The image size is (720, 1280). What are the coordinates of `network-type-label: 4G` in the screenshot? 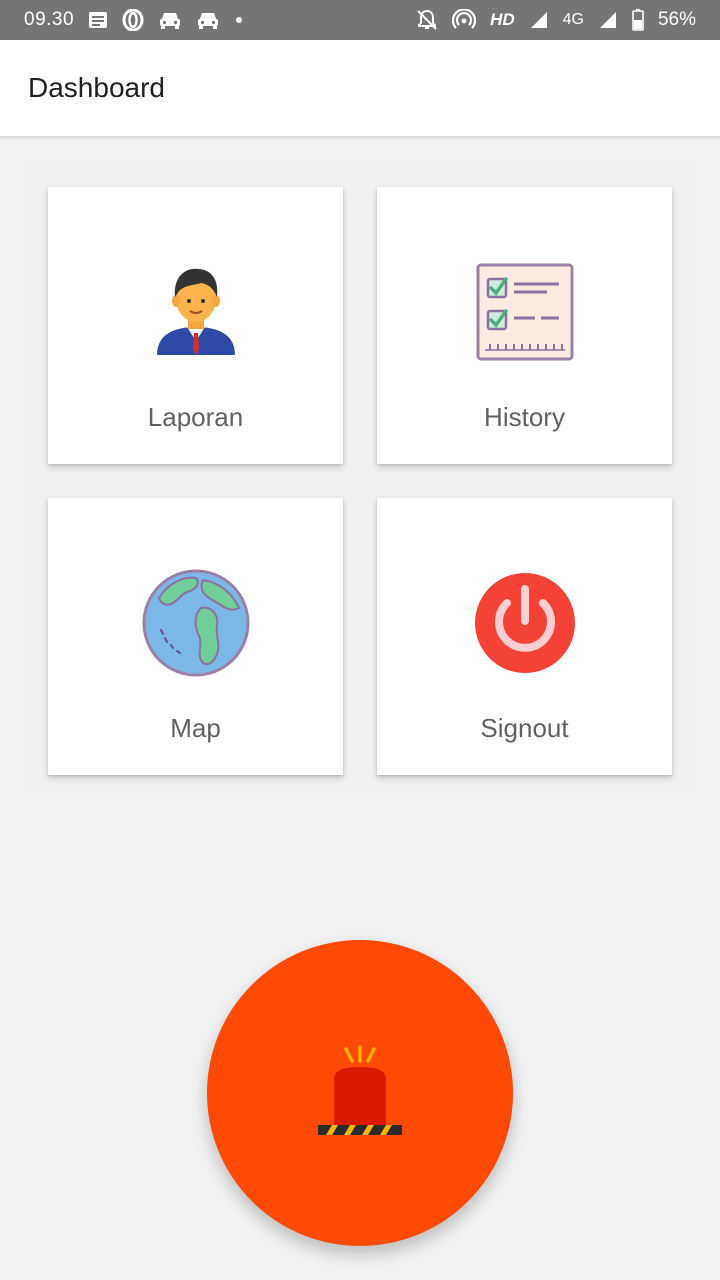 It's located at (573, 19).